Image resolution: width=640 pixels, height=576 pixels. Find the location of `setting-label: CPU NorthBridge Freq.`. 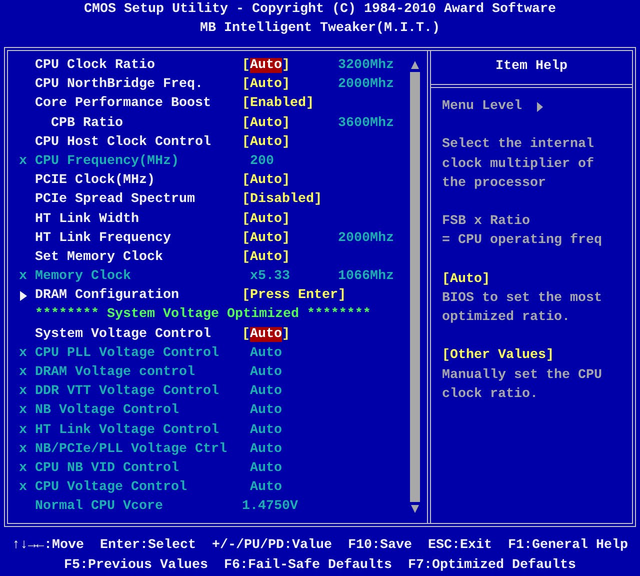

setting-label: CPU NorthBridge Freq. is located at coordinates (119, 84).